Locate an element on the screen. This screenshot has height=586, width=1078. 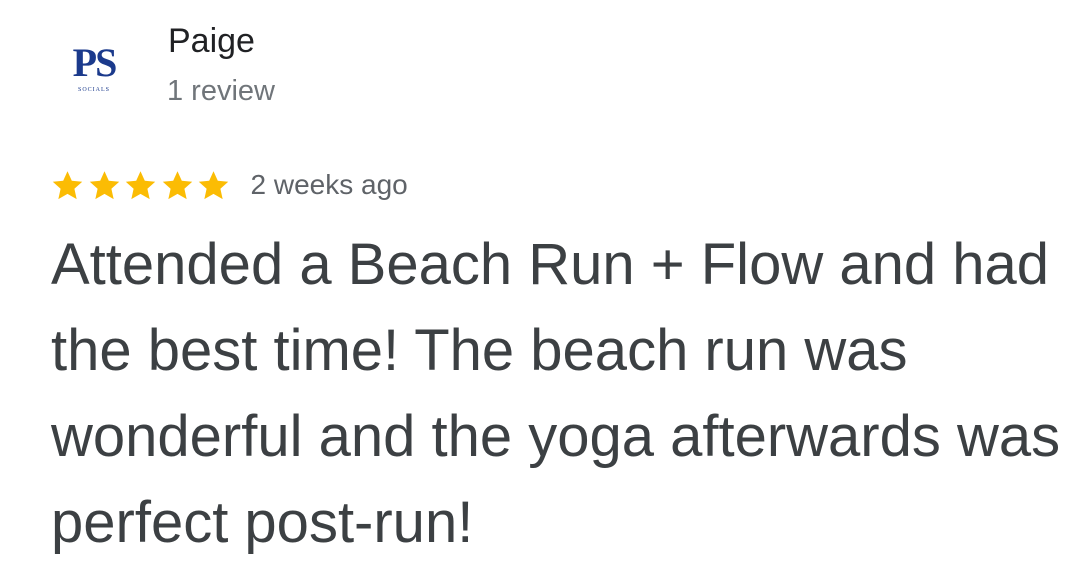
ps-socials-logo-icon: PS SOCIALS is located at coordinates (95, 66).